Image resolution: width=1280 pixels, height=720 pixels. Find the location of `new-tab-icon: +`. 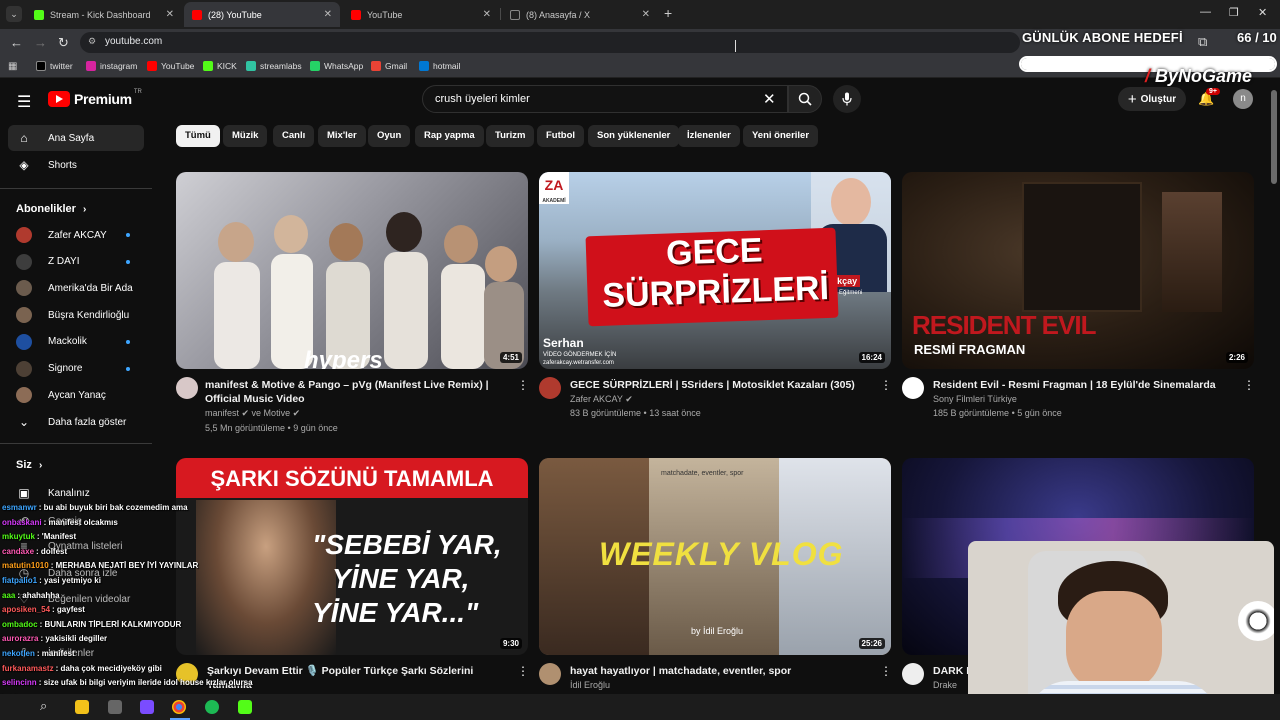

new-tab-icon: + is located at coordinates (668, 13).